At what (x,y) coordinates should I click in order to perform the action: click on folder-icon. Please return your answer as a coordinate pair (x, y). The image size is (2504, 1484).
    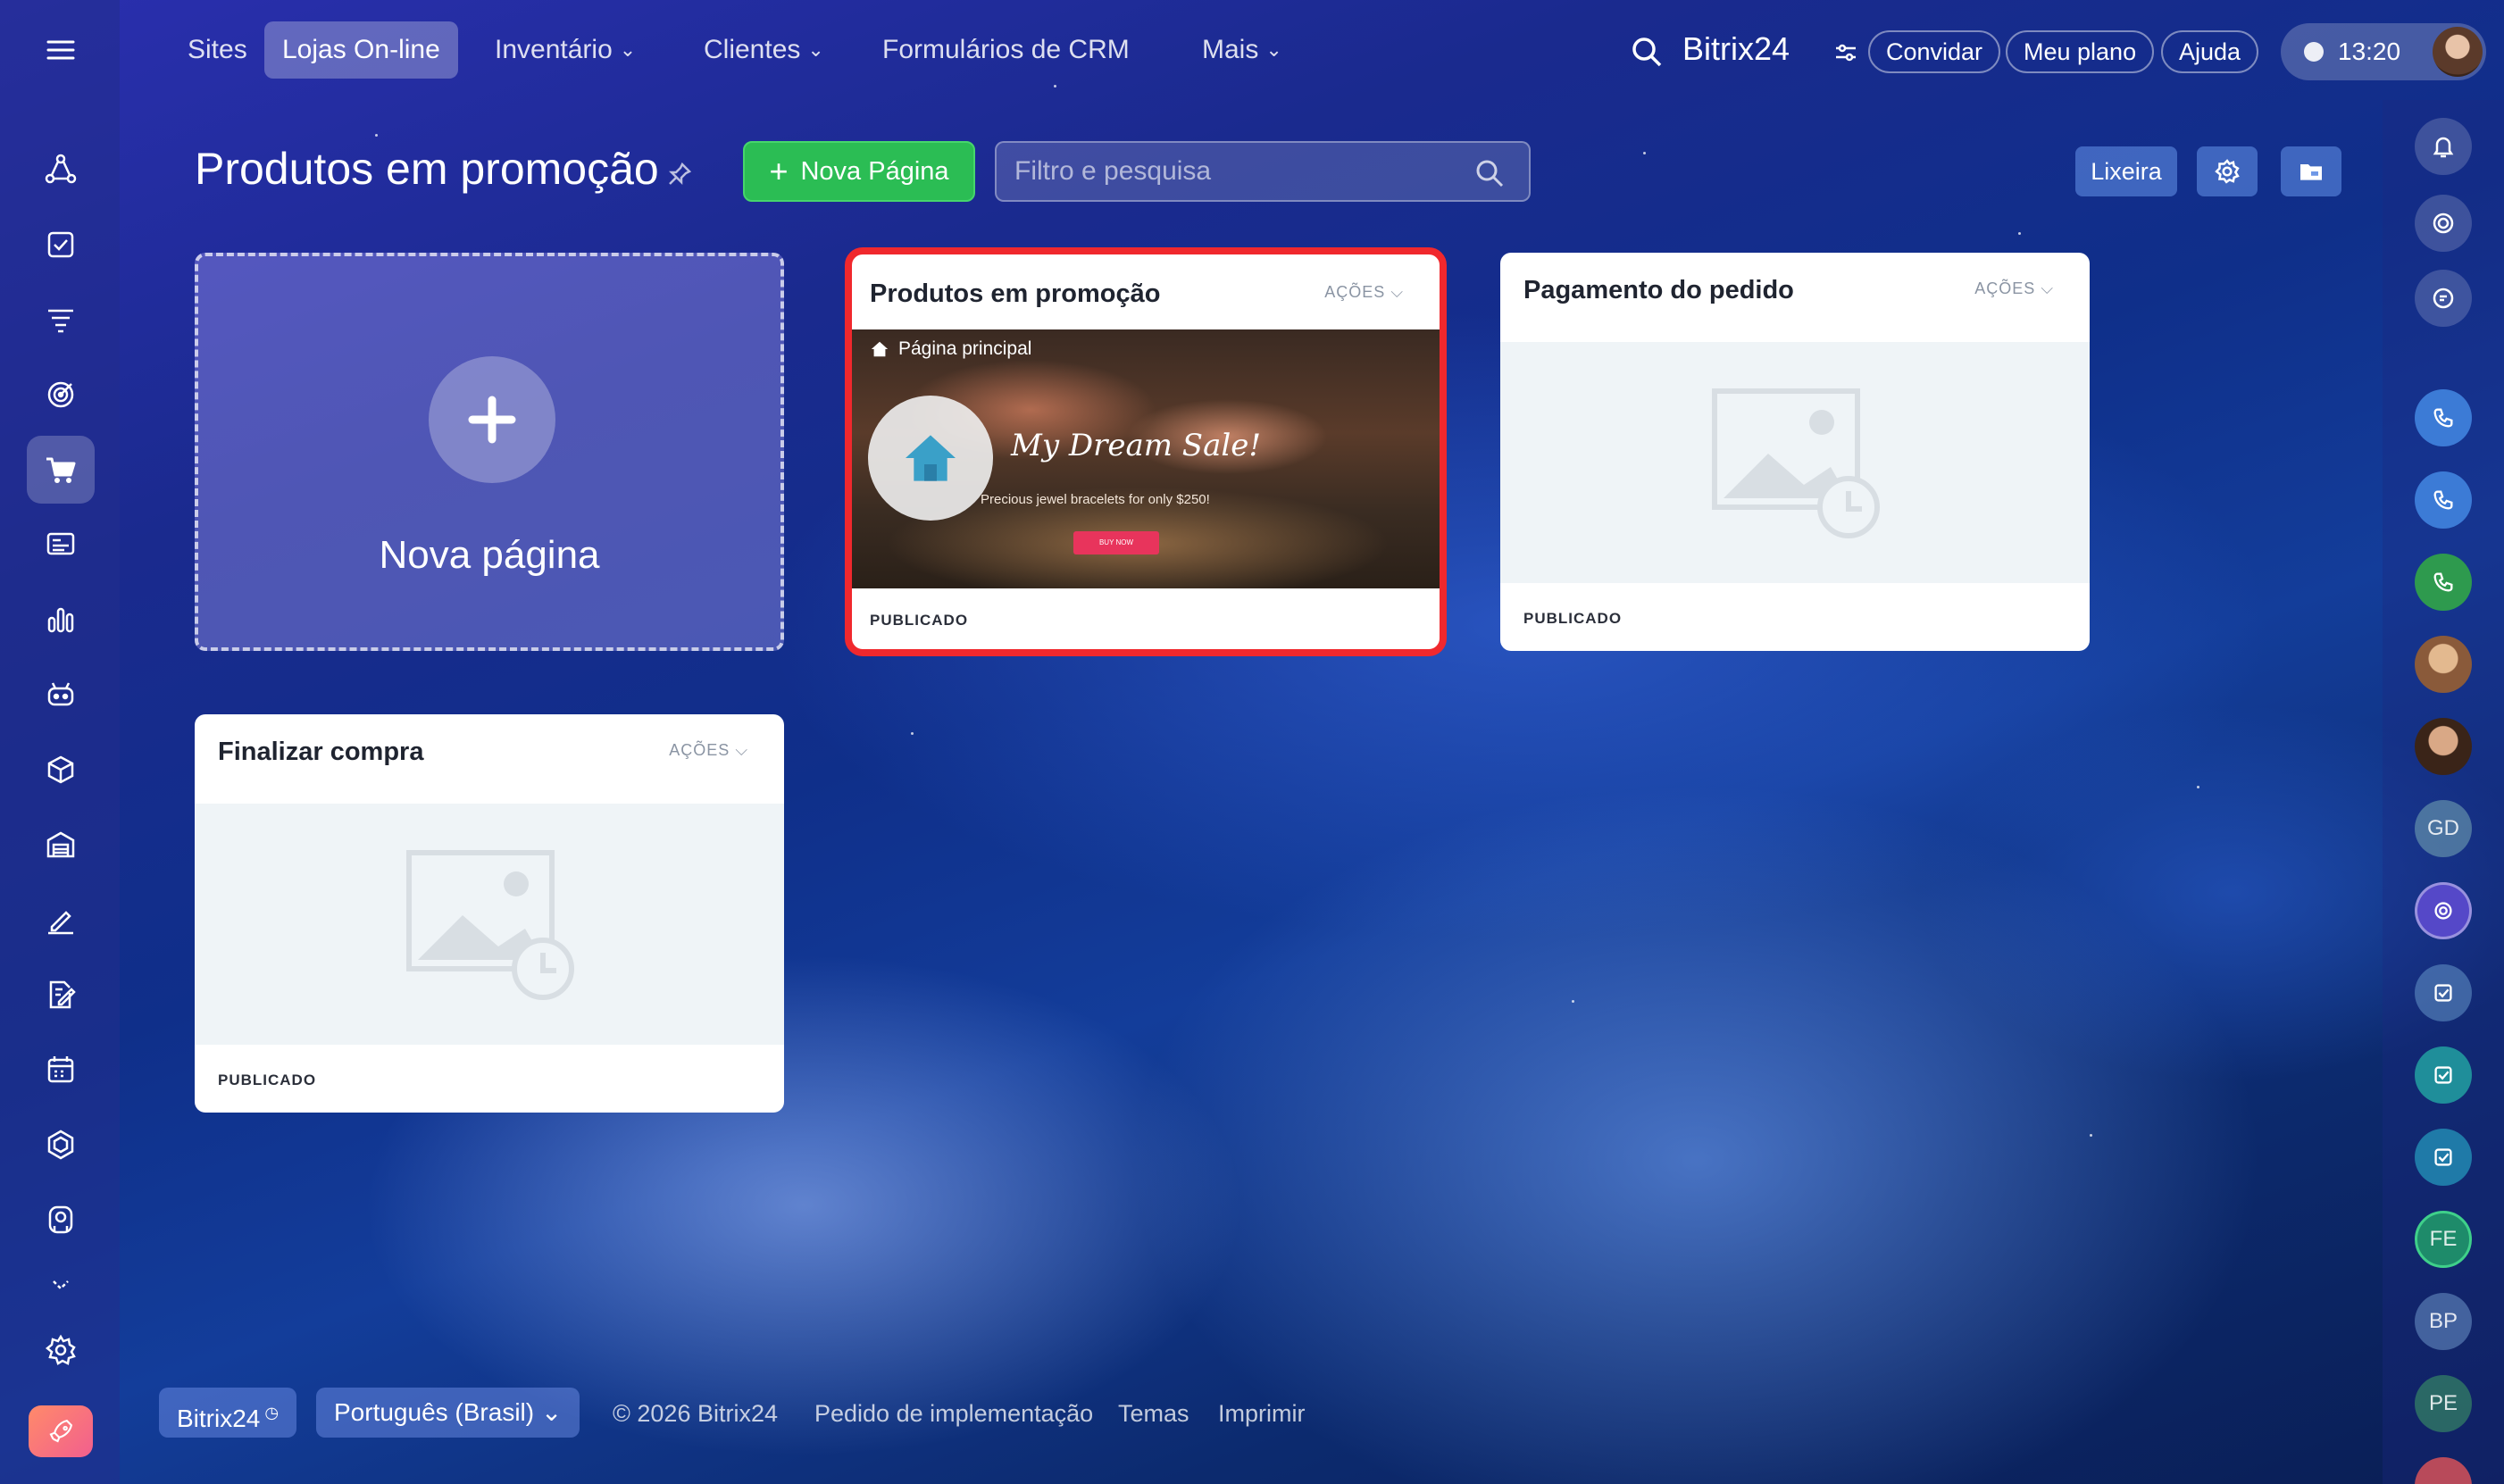
    Looking at the image, I should click on (2311, 172).